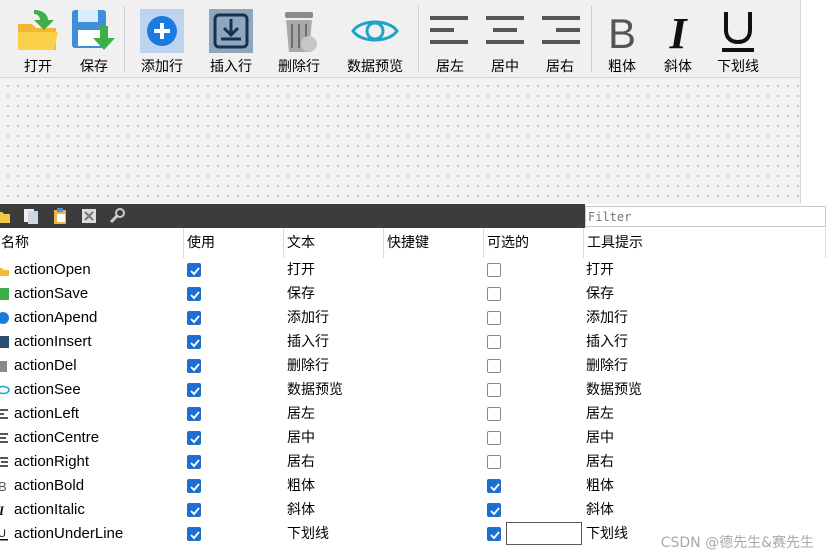 This screenshot has width=826, height=558. I want to click on column-text-header: 文本, so click(334, 243).